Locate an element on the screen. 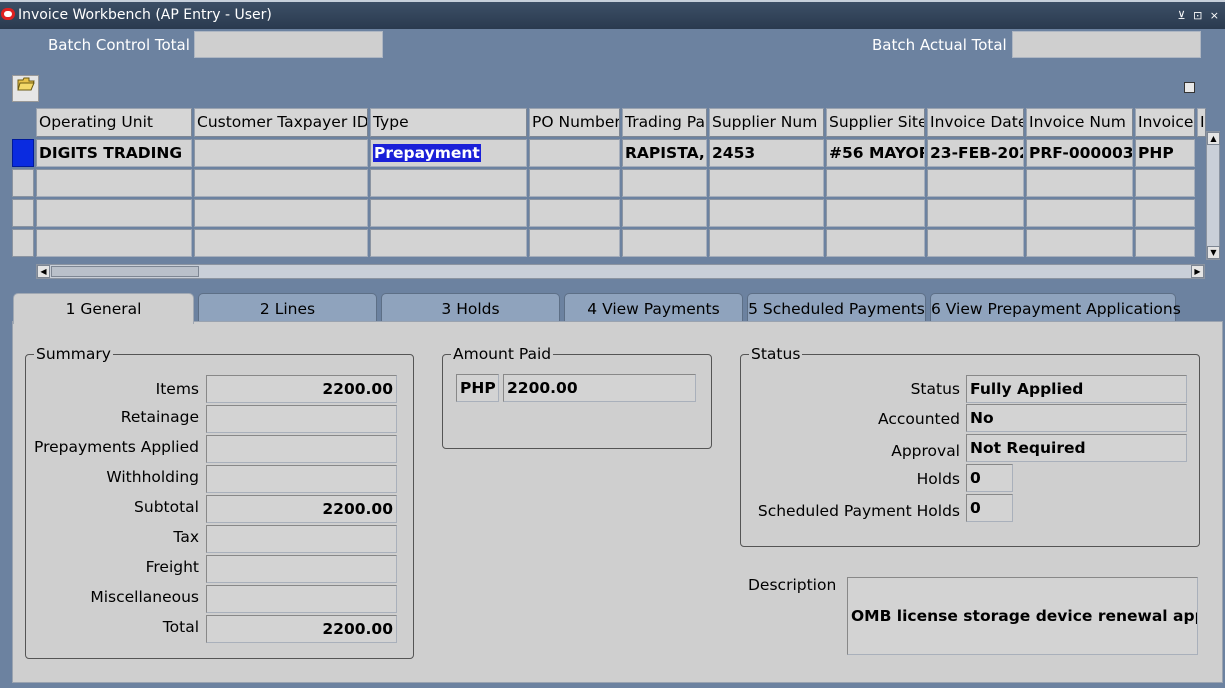 This screenshot has height=688, width=1225. col-trading-partner: Trading Pa is located at coordinates (664, 122).